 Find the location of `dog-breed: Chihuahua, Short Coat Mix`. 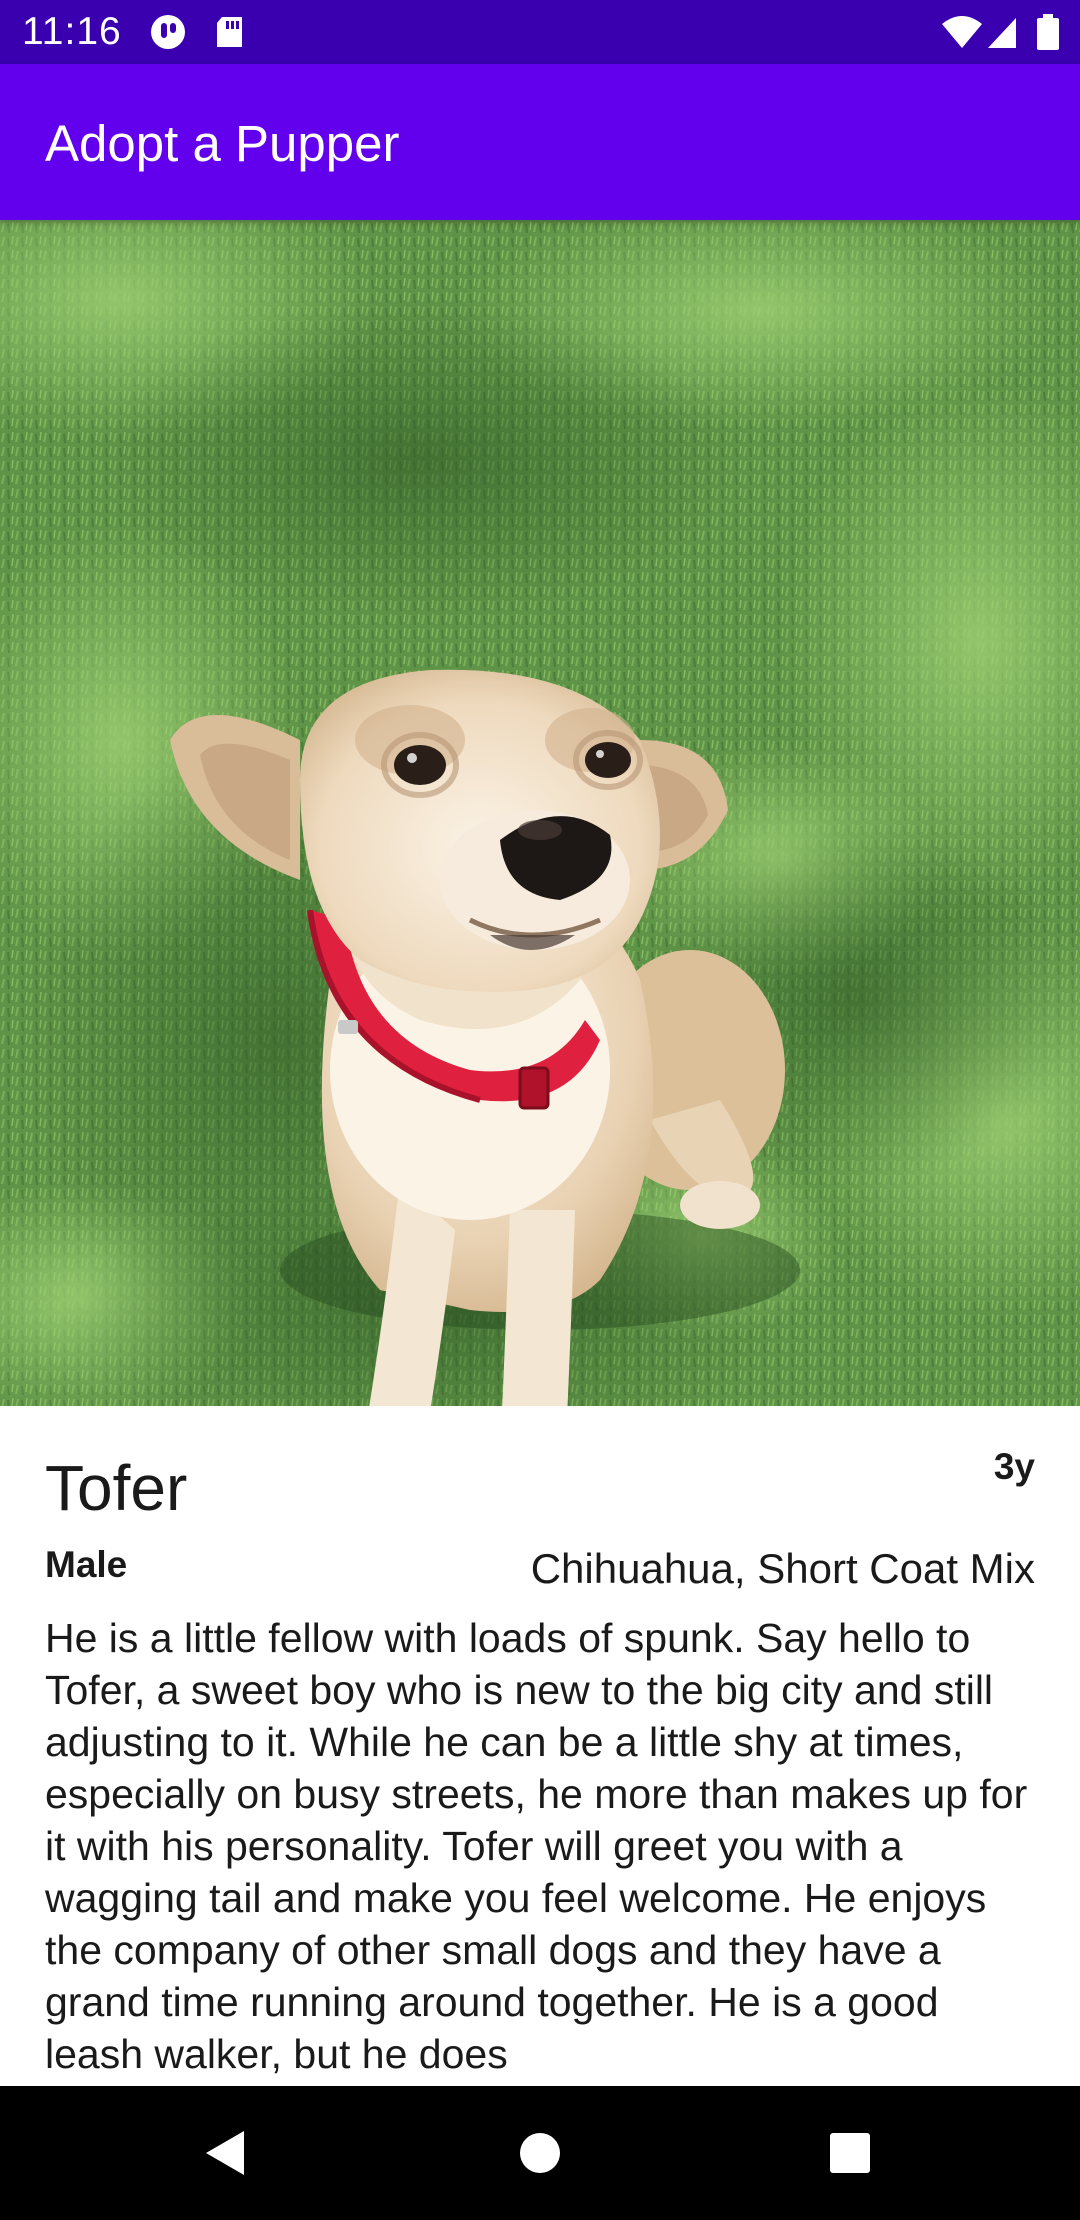

dog-breed: Chihuahua, Short Coat Mix is located at coordinates (782, 1568).